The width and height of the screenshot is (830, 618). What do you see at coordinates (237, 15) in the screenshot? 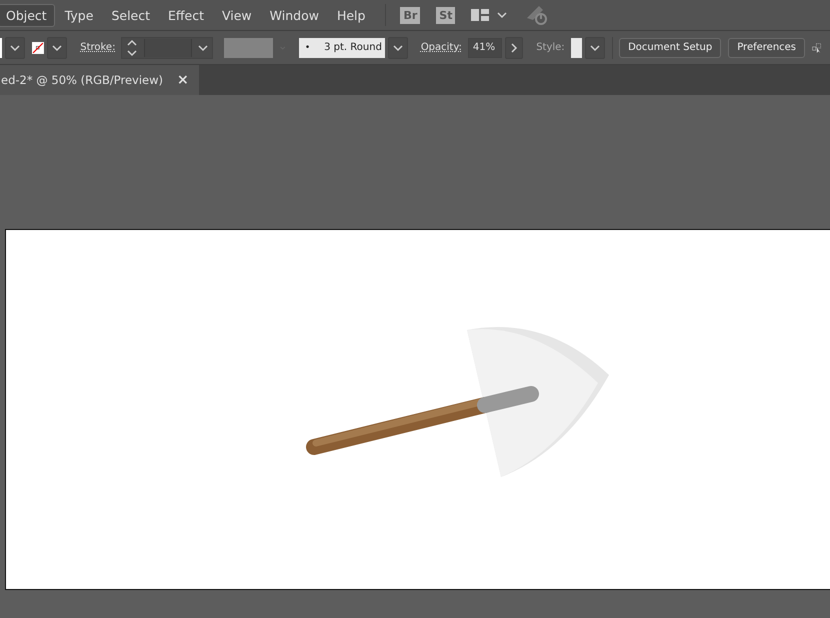
I see `menu-item: View` at bounding box center [237, 15].